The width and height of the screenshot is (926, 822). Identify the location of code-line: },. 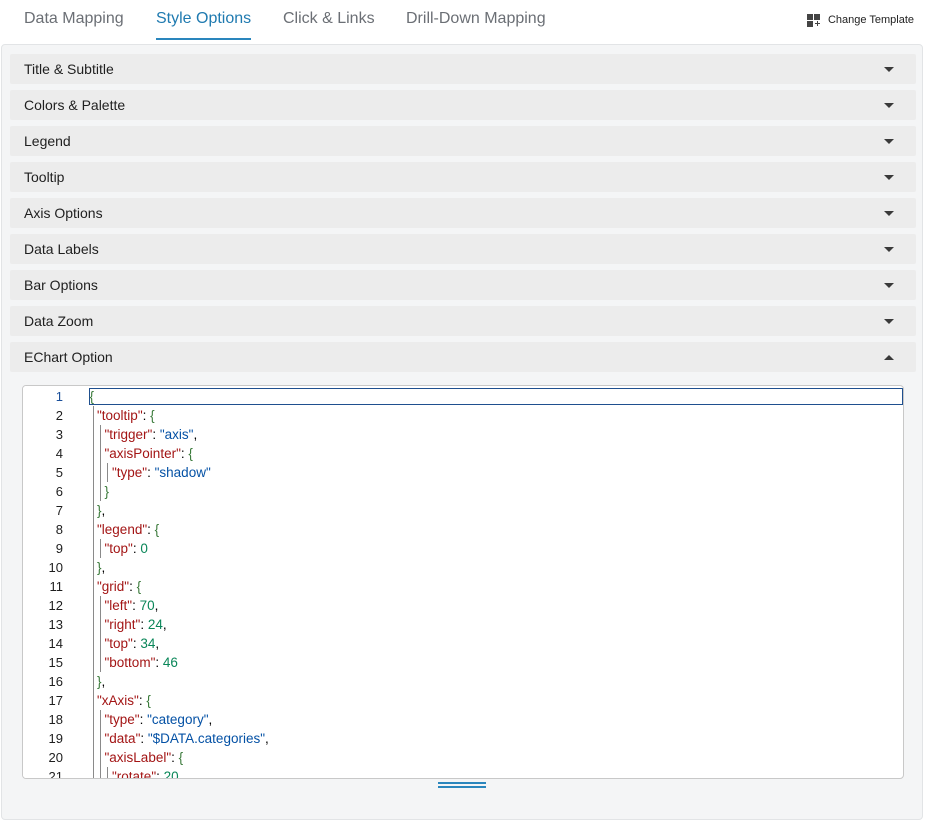
(101, 510).